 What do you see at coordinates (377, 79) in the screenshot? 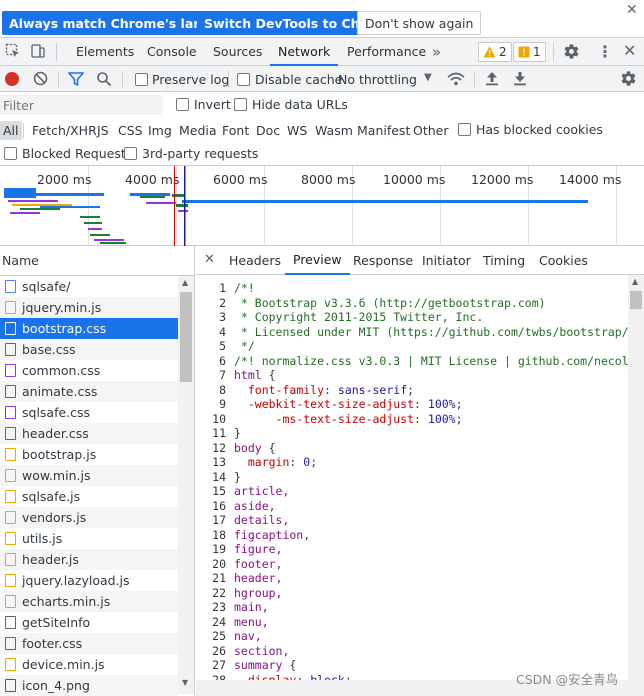
I see `throttling-select: No throttling` at bounding box center [377, 79].